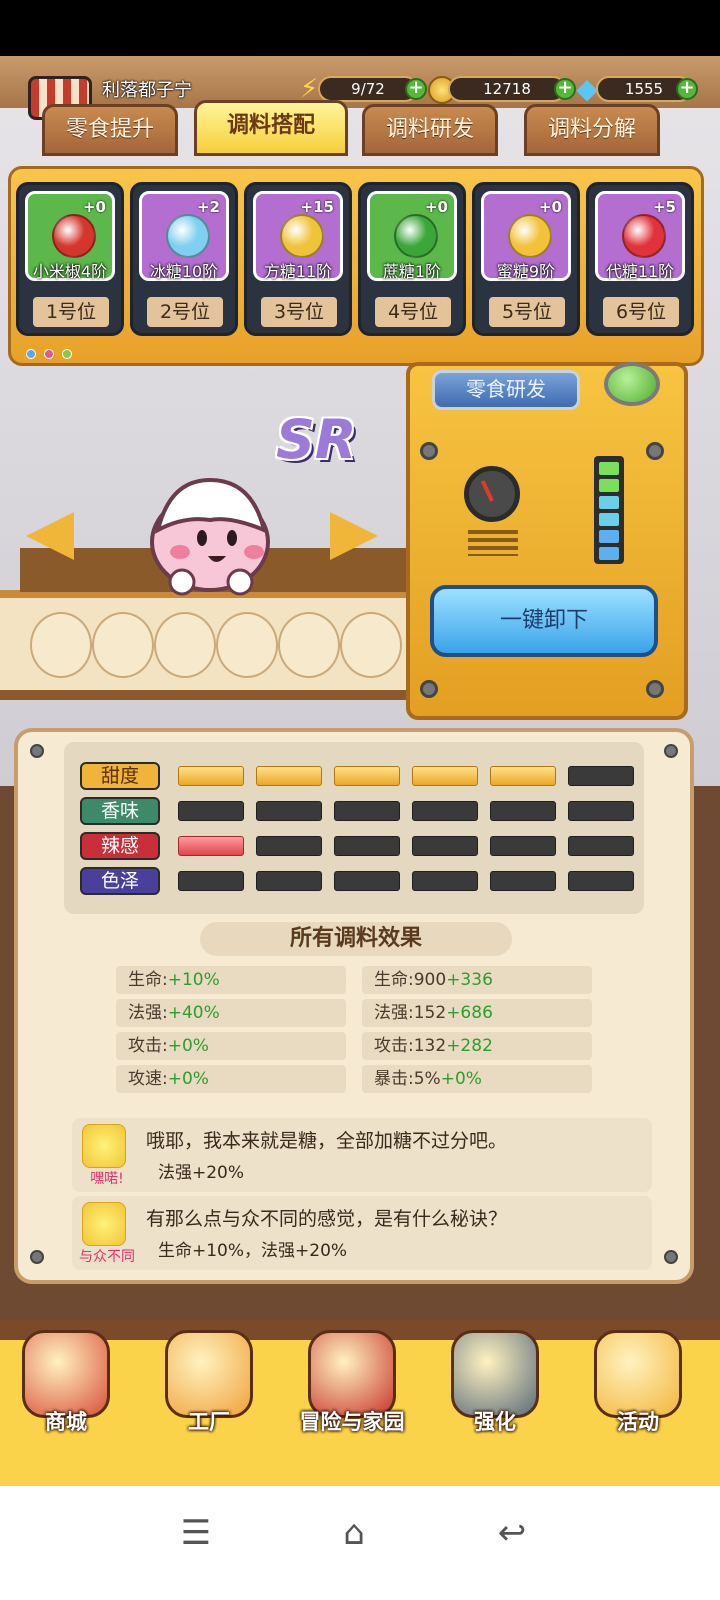 This screenshot has height=1600, width=720. I want to click on effect-row: 生命:900+336, so click(477, 980).